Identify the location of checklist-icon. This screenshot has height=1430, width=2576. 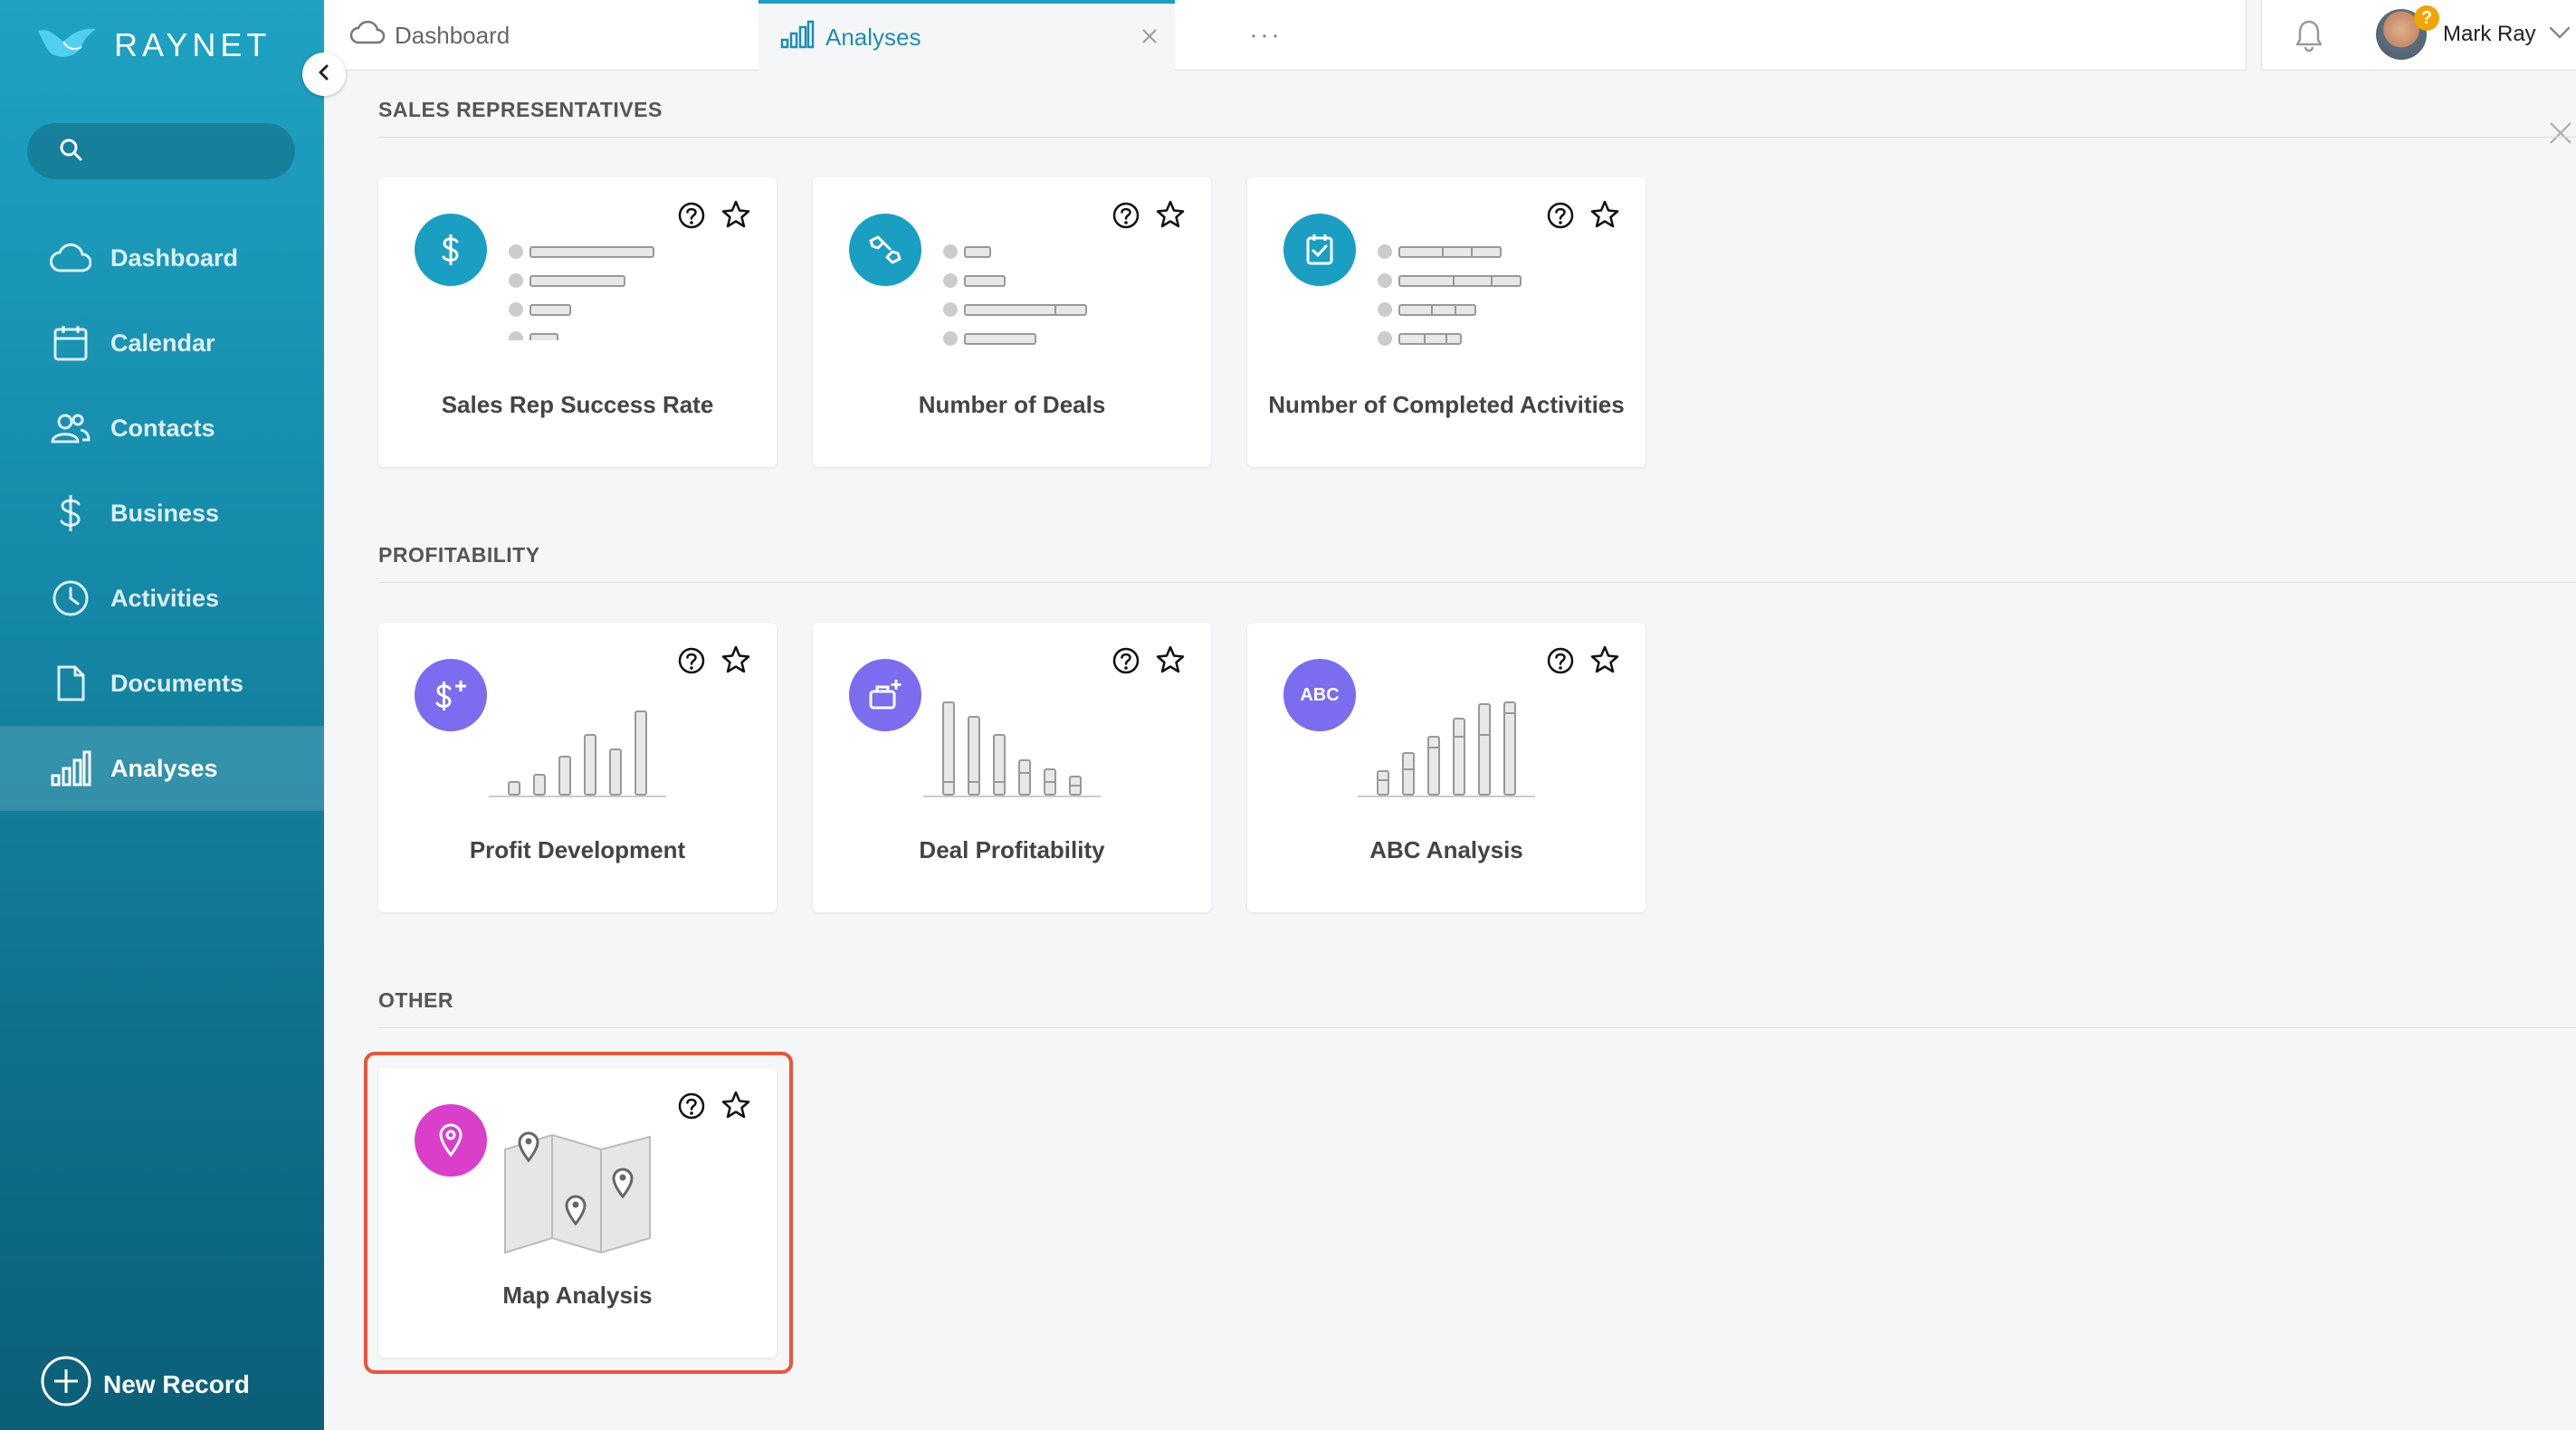
(1319, 250).